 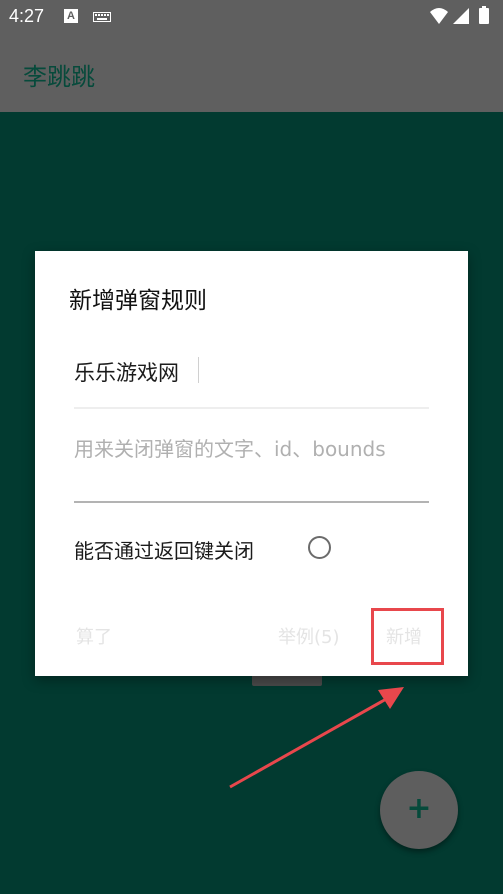 What do you see at coordinates (316, 738) in the screenshot?
I see `annotation-arrow` at bounding box center [316, 738].